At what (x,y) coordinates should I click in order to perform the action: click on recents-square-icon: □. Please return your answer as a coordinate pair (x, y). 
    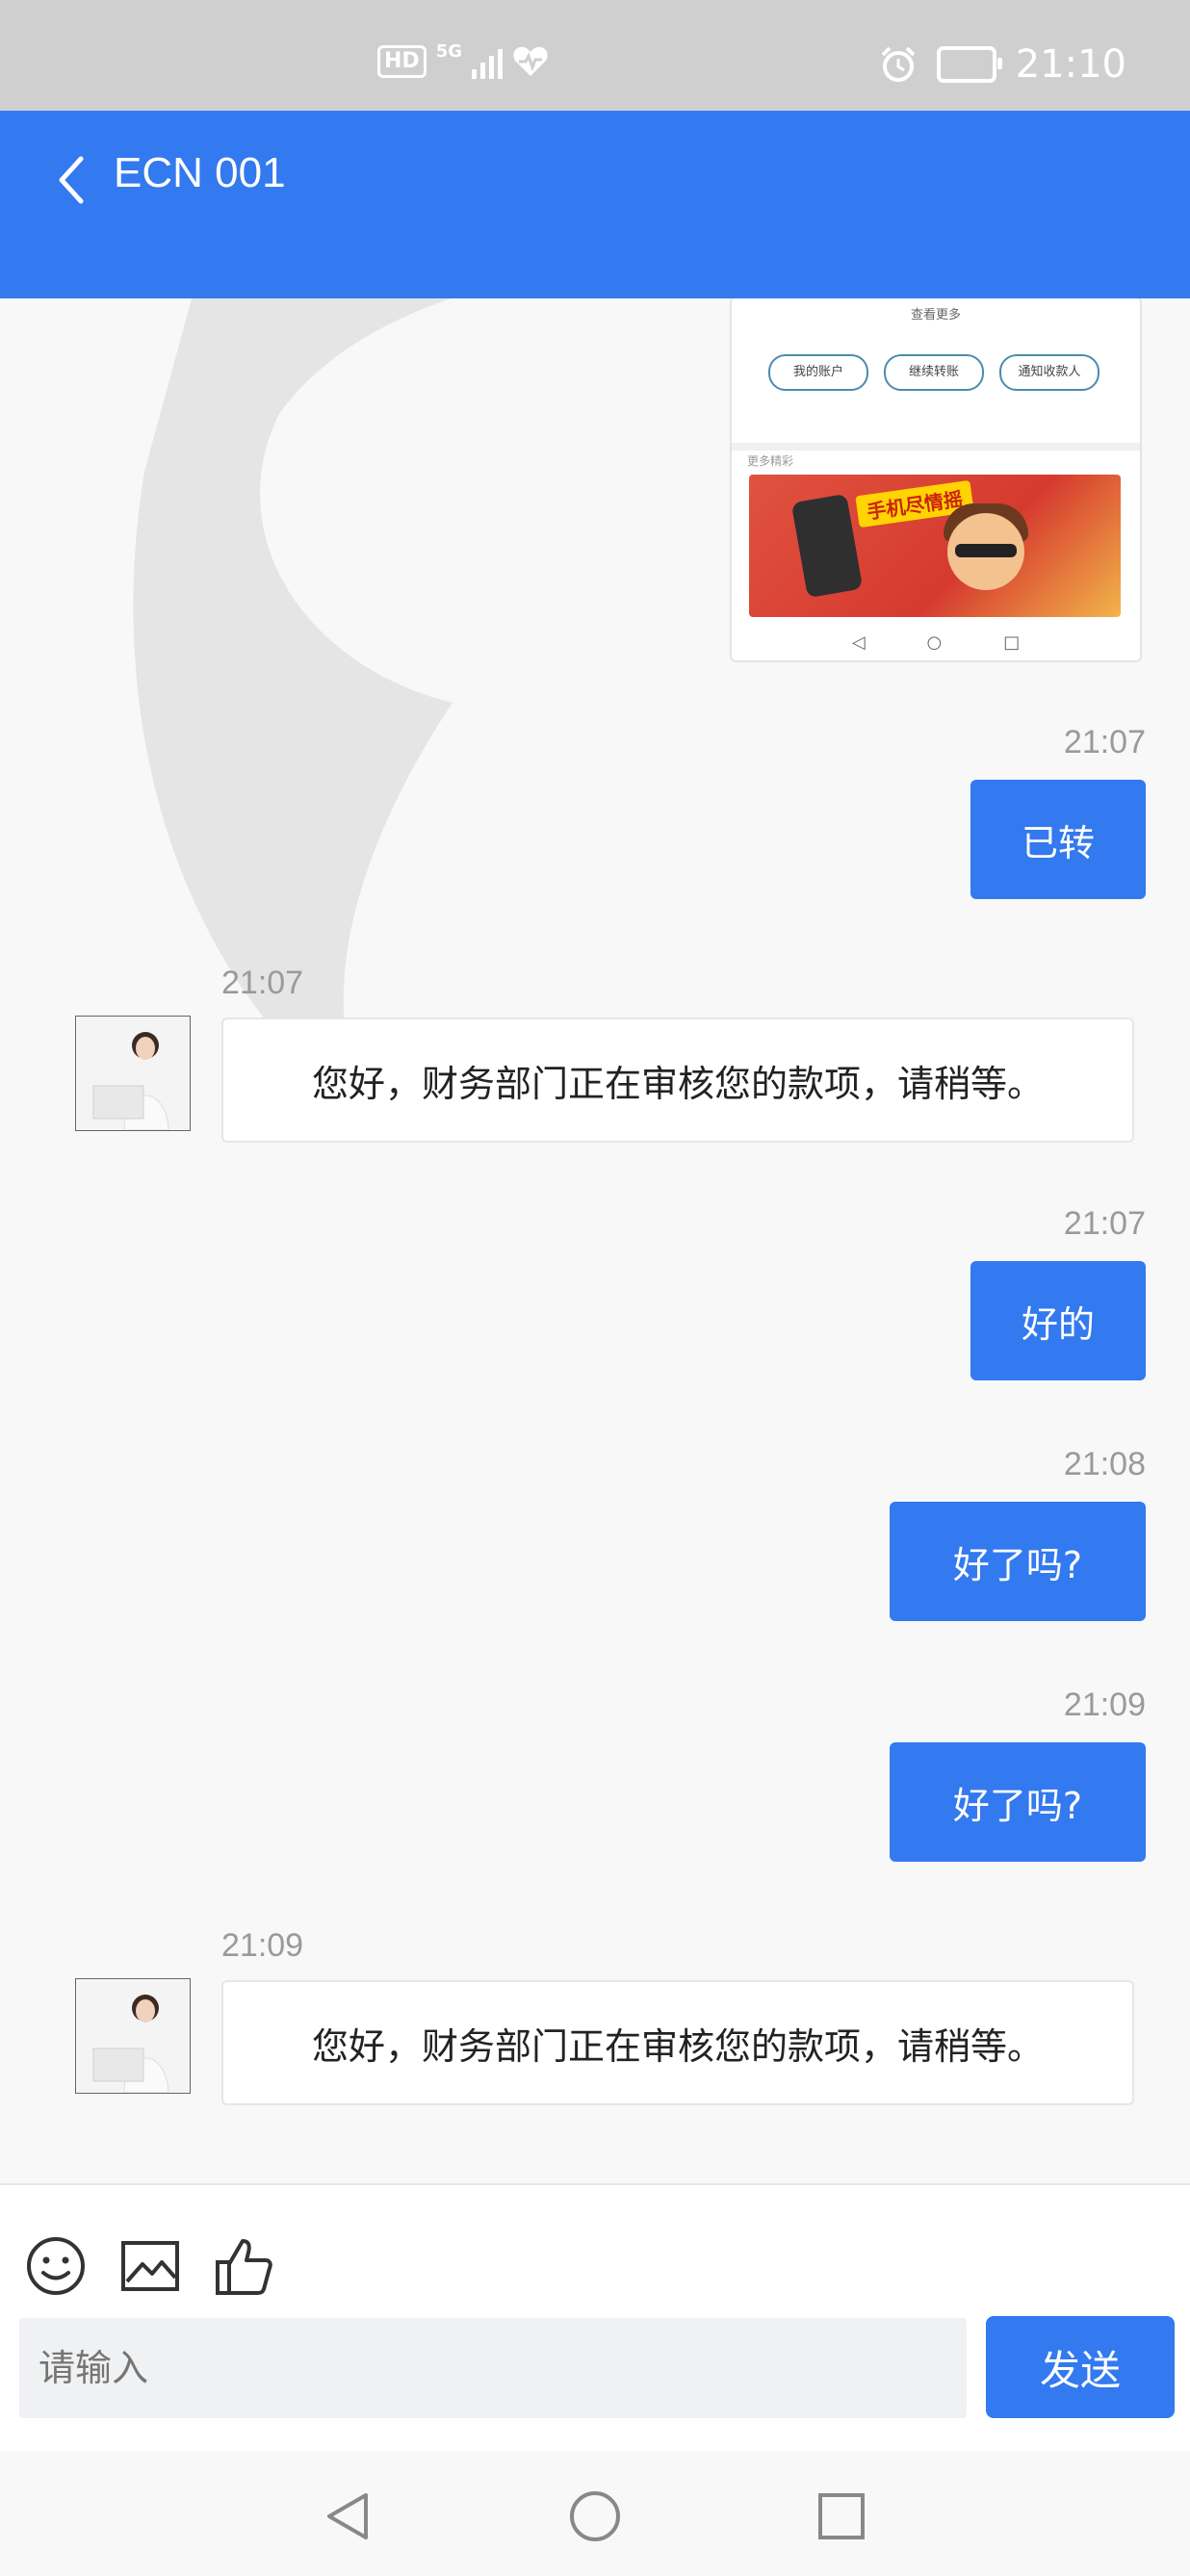
    Looking at the image, I should click on (1012, 643).